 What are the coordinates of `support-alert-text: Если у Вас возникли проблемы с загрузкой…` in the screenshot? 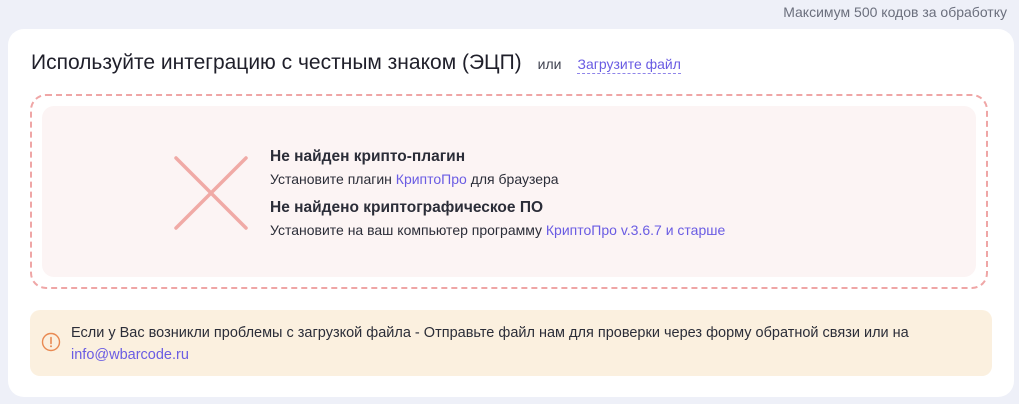 It's located at (526, 344).